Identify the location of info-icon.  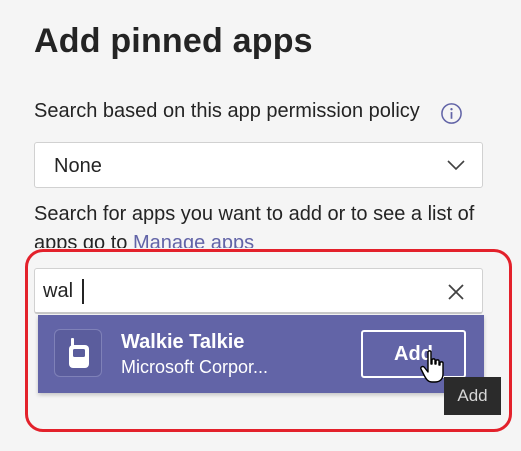
(451, 113).